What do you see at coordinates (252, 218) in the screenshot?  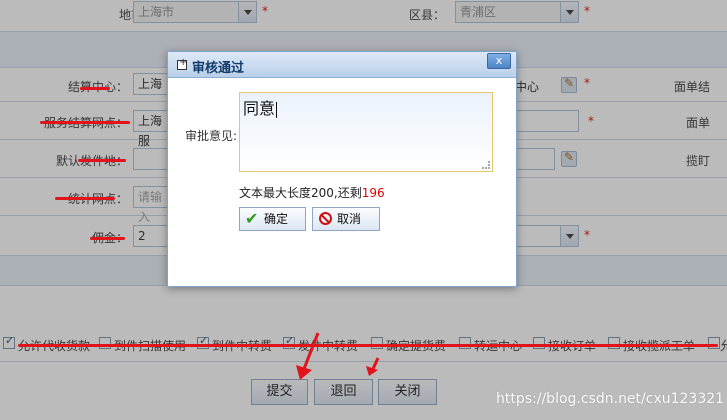 I see `check-icon: ✔` at bounding box center [252, 218].